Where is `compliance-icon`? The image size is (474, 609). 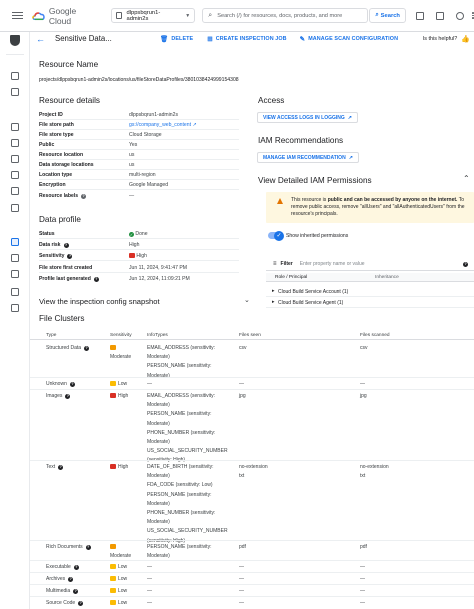
compliance-icon is located at coordinates (15, 159).